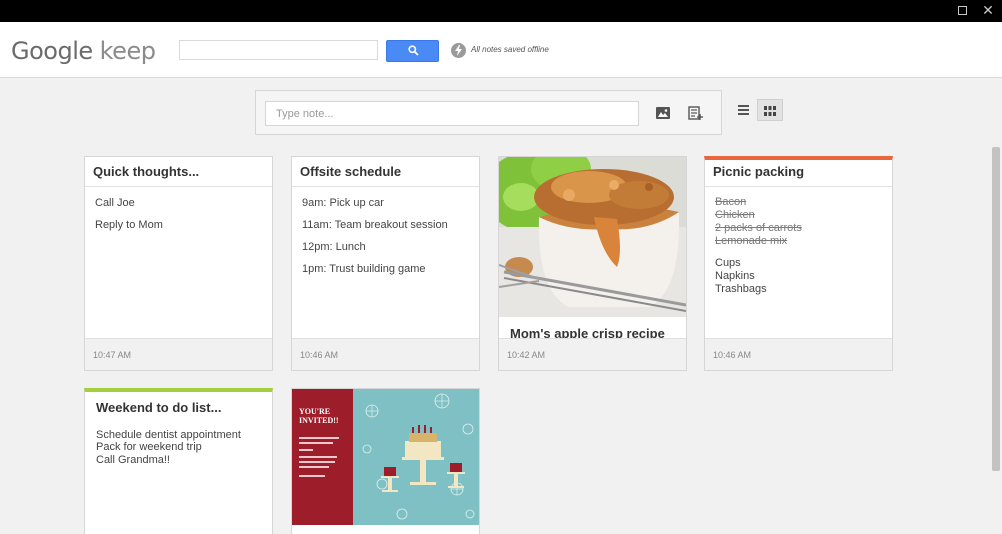 The image size is (1002, 534). What do you see at coordinates (988, 11) in the screenshot?
I see `close-icon: ✕` at bounding box center [988, 11].